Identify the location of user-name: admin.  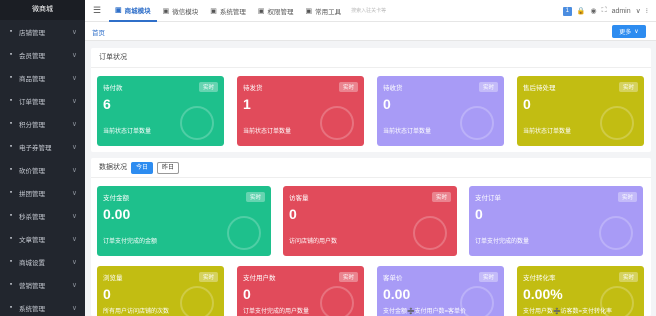
(621, 11).